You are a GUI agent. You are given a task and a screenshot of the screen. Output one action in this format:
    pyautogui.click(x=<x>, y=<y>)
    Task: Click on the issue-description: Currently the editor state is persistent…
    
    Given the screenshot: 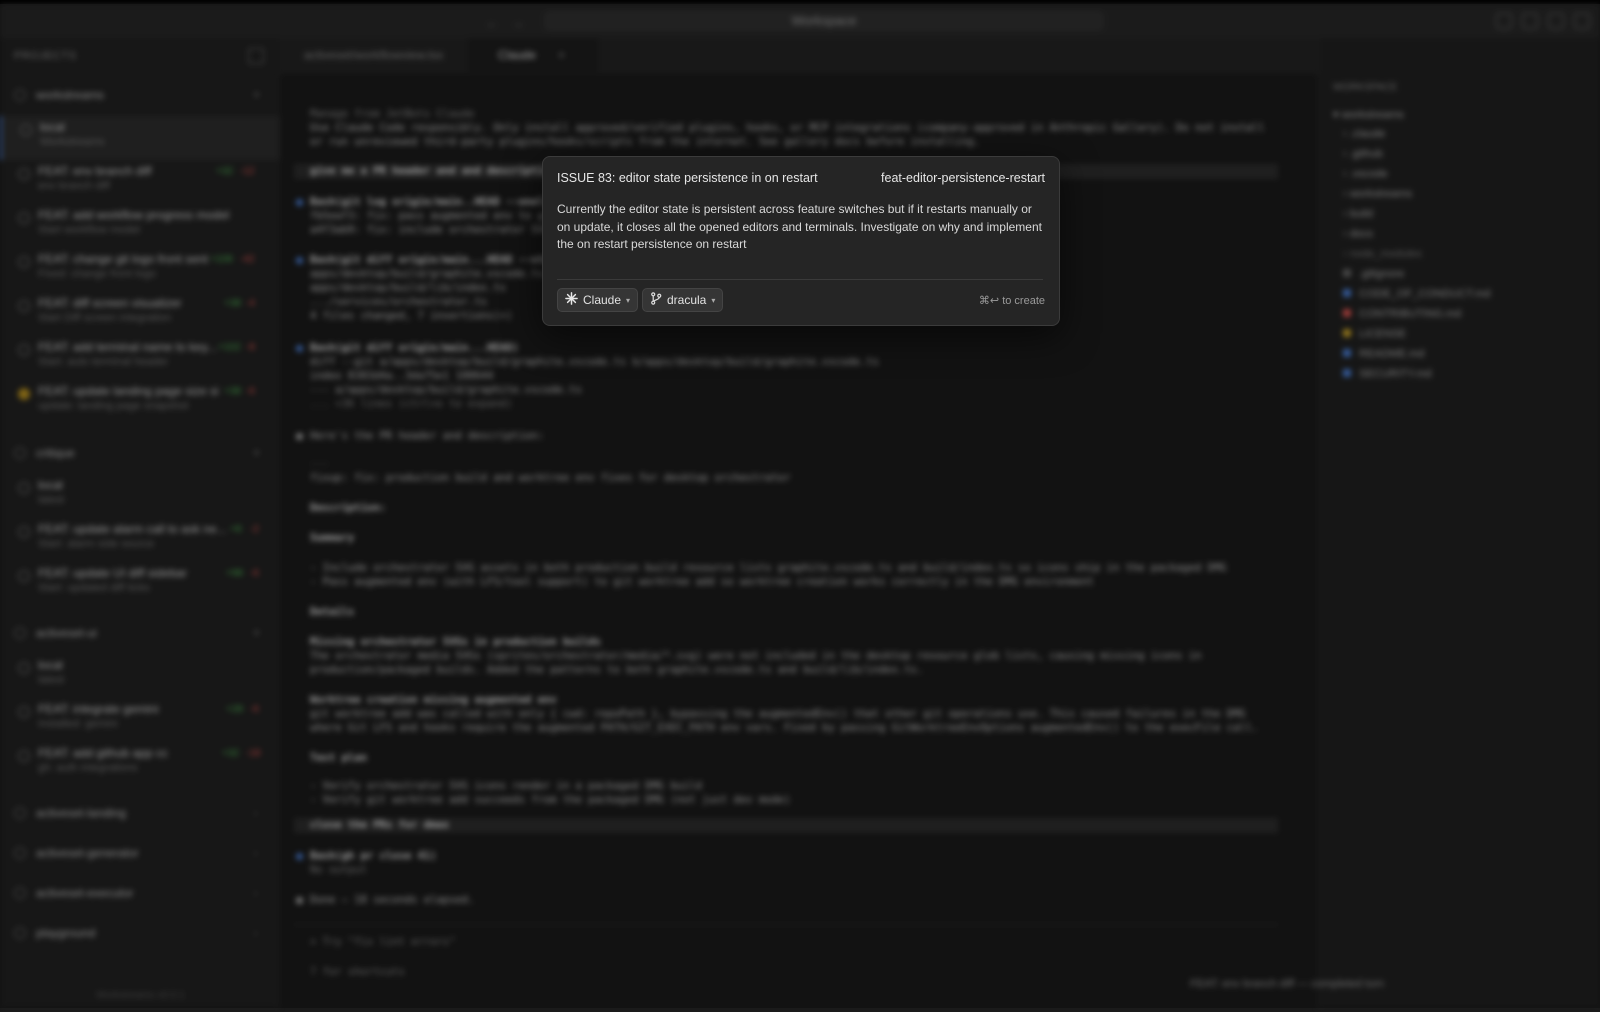 What is the action you would take?
    pyautogui.click(x=800, y=227)
    